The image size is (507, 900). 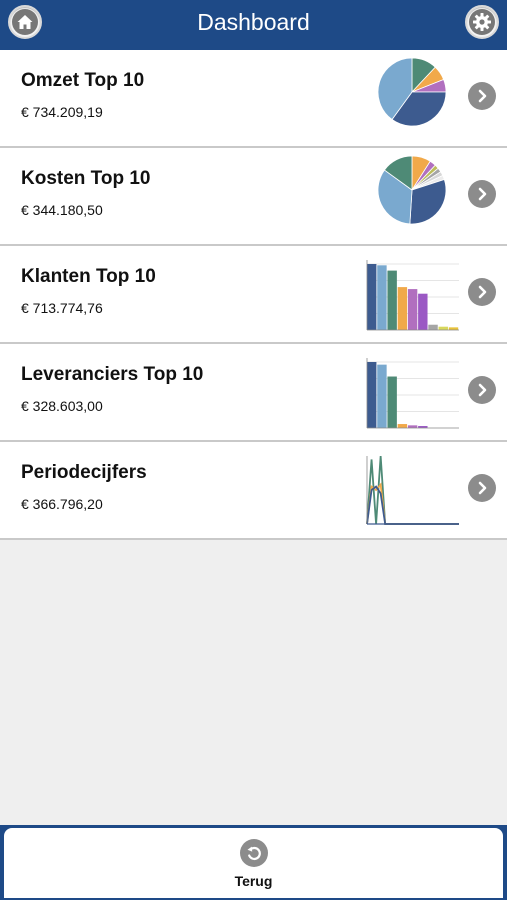 I want to click on list-item-klanten: Klanten Top 10 € 713.774,76, so click(x=253, y=295).